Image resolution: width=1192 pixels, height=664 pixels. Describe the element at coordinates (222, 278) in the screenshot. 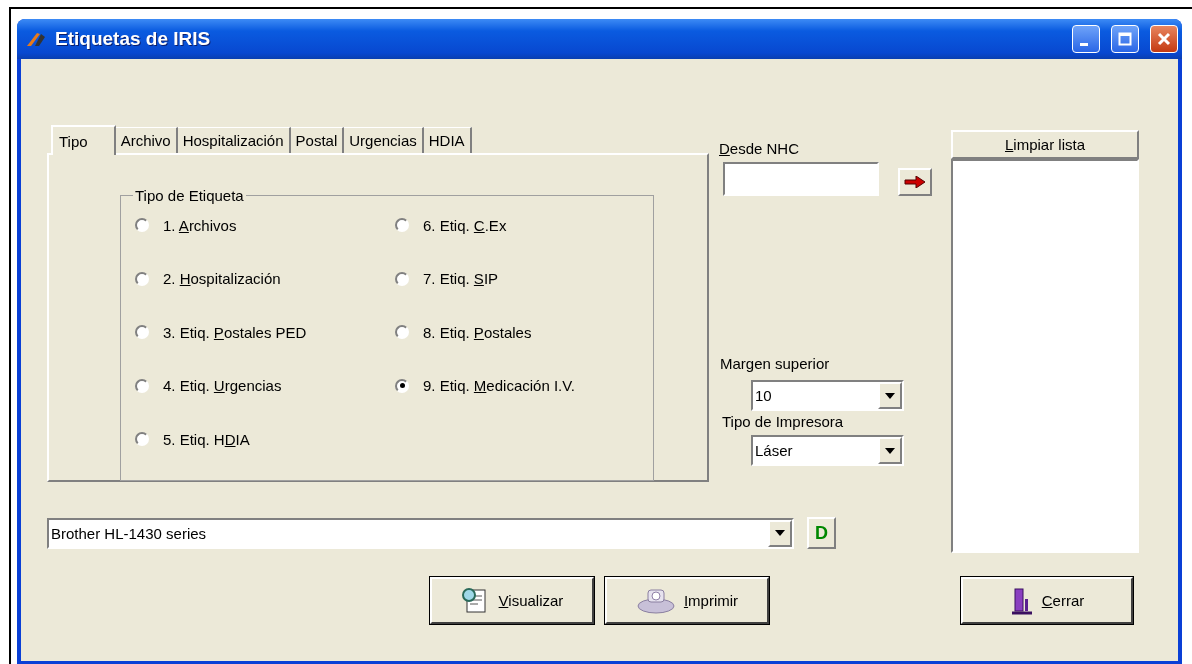

I see `option-label: 2. Hospitalización` at that location.